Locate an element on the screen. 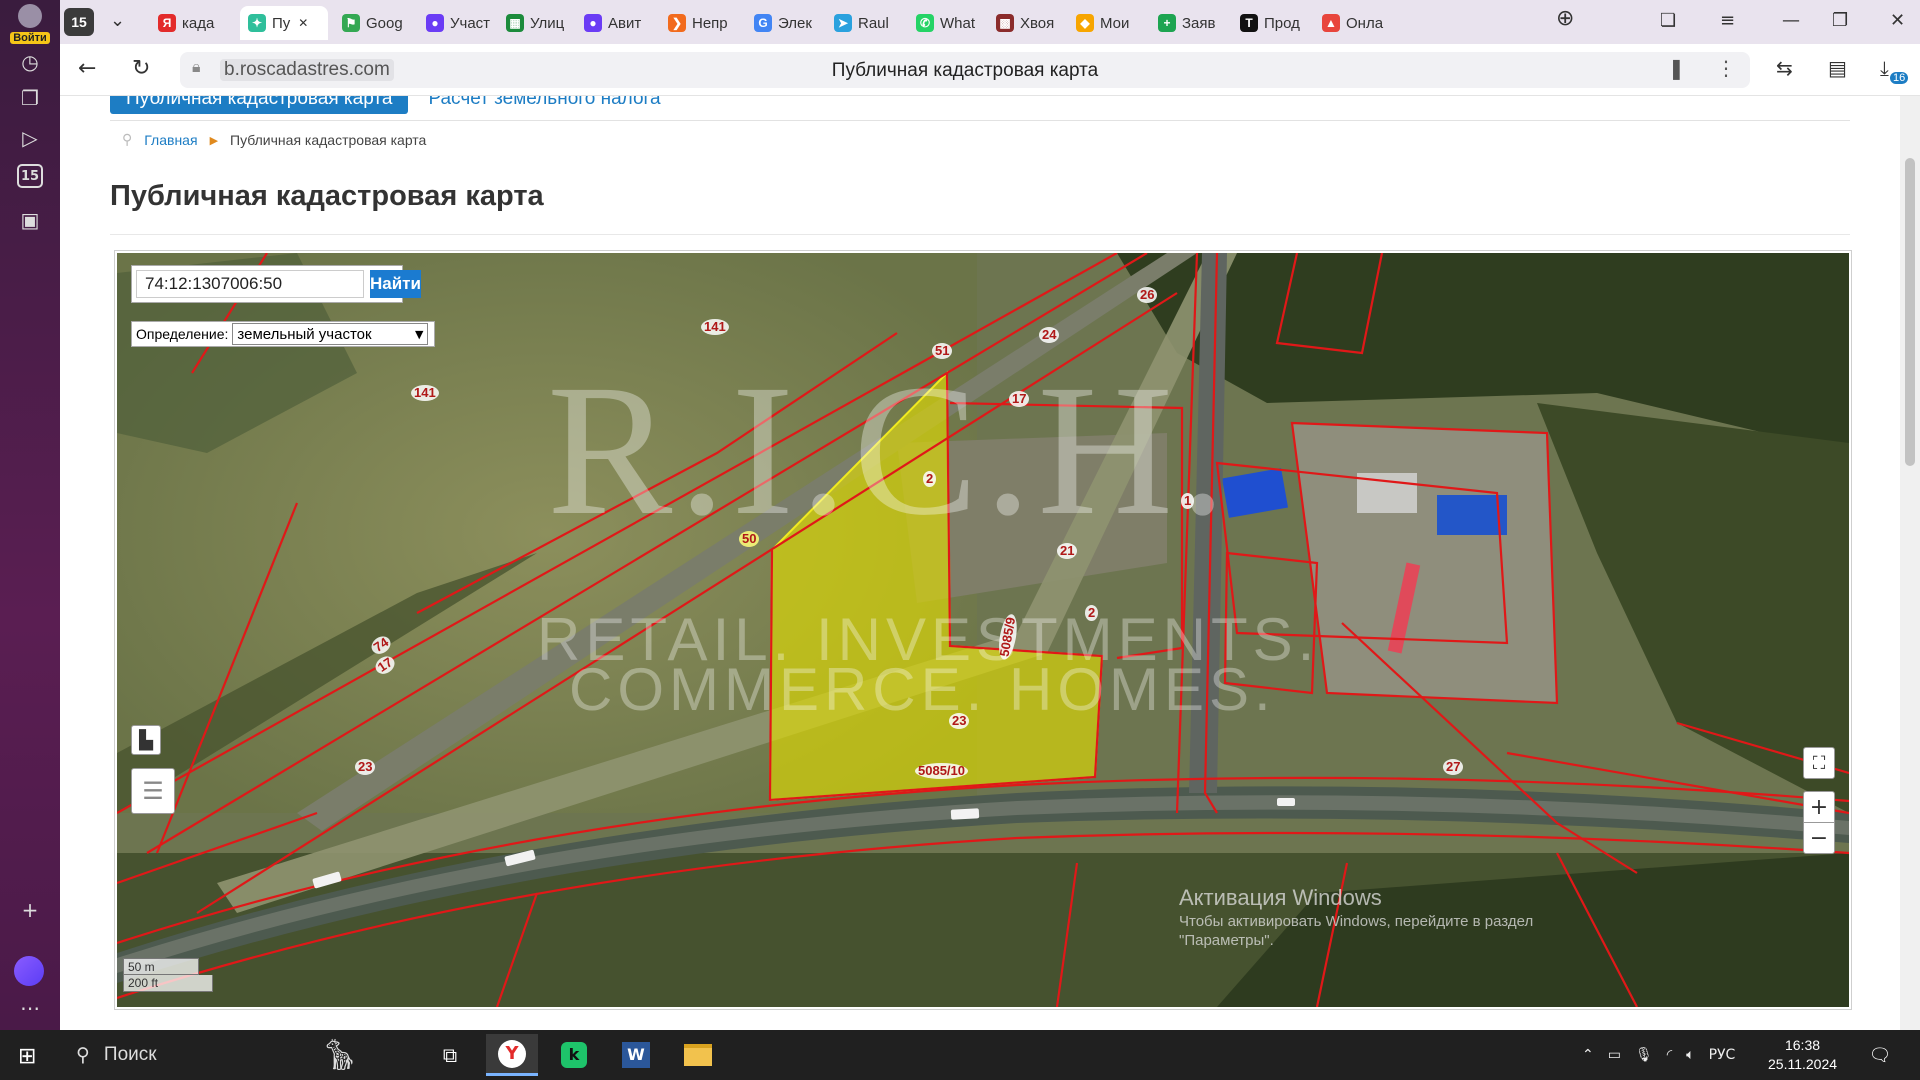  fullscreen-icon: ⛶ is located at coordinates (1819, 763).